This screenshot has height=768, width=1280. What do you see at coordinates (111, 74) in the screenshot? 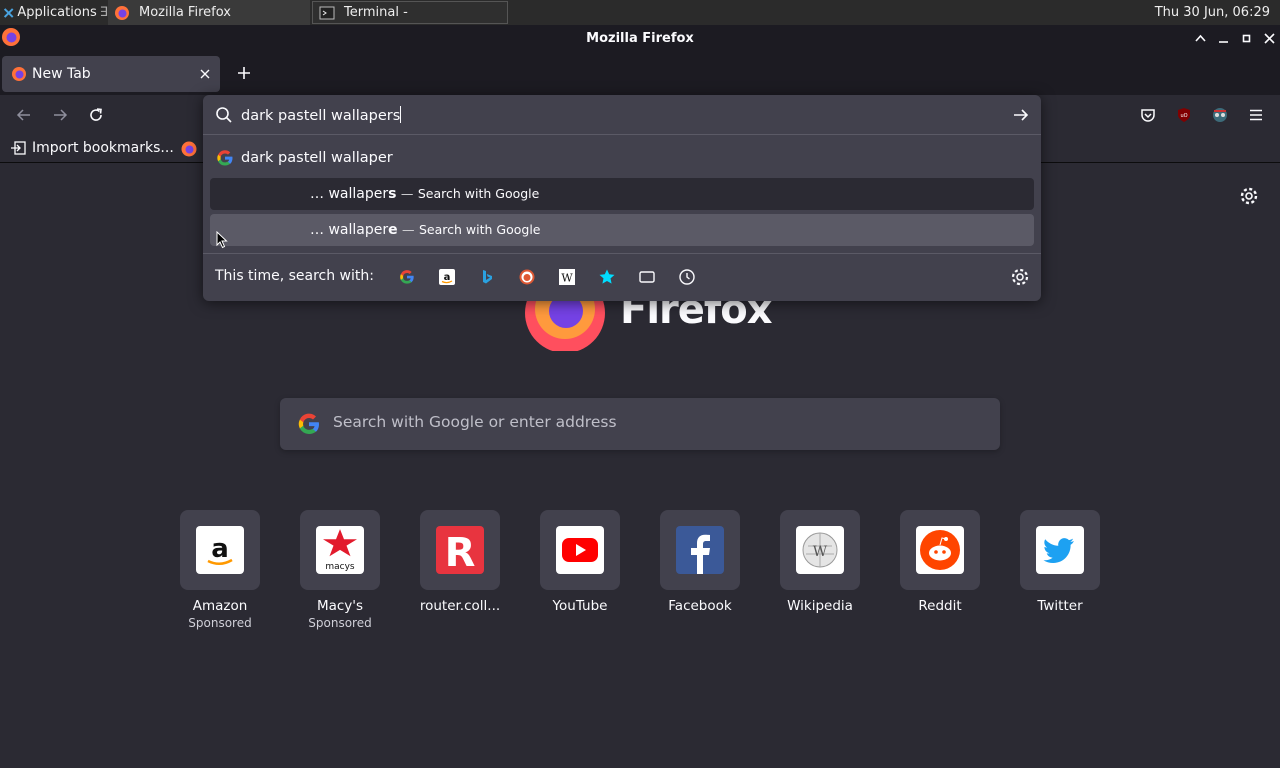
I see `tab-new-tab: New Tab` at bounding box center [111, 74].